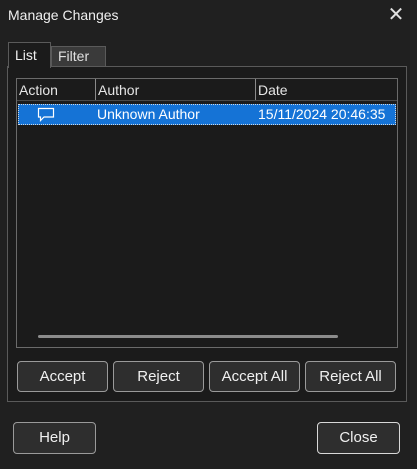 This screenshot has width=417, height=469. Describe the element at coordinates (29, 55) in the screenshot. I see `tab-list: List` at that location.